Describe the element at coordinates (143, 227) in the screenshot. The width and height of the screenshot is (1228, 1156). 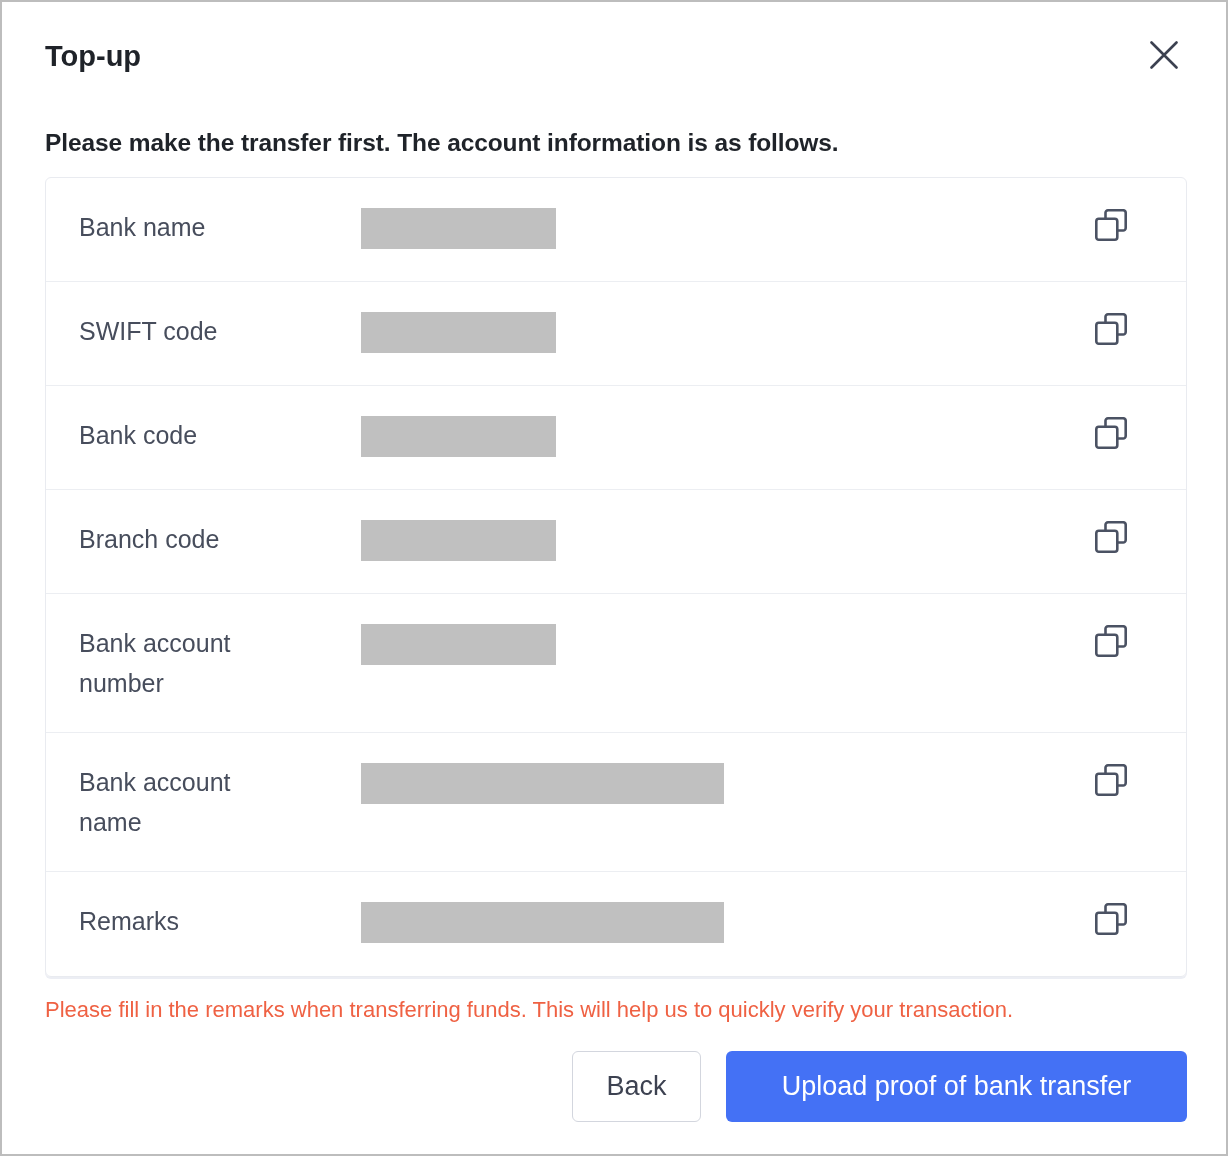
I see `field-label: Bank name` at that location.